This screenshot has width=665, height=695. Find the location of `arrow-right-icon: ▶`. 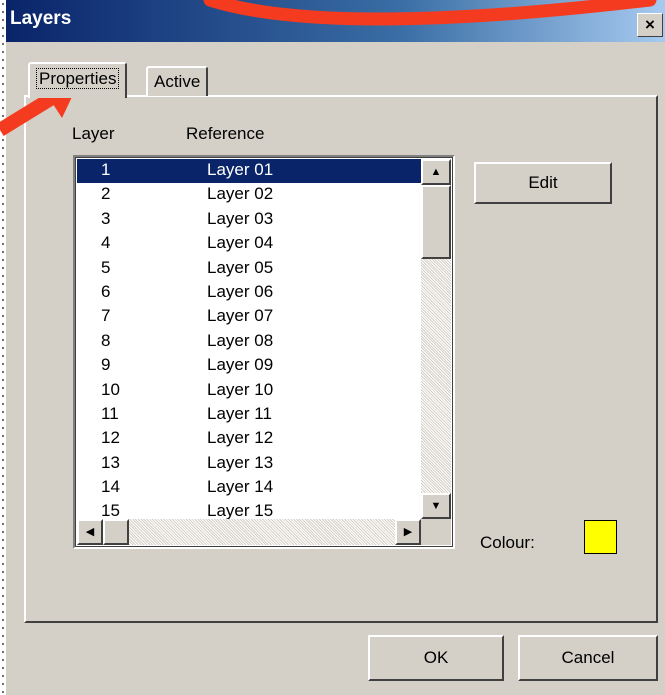

arrow-right-icon: ▶ is located at coordinates (408, 532).